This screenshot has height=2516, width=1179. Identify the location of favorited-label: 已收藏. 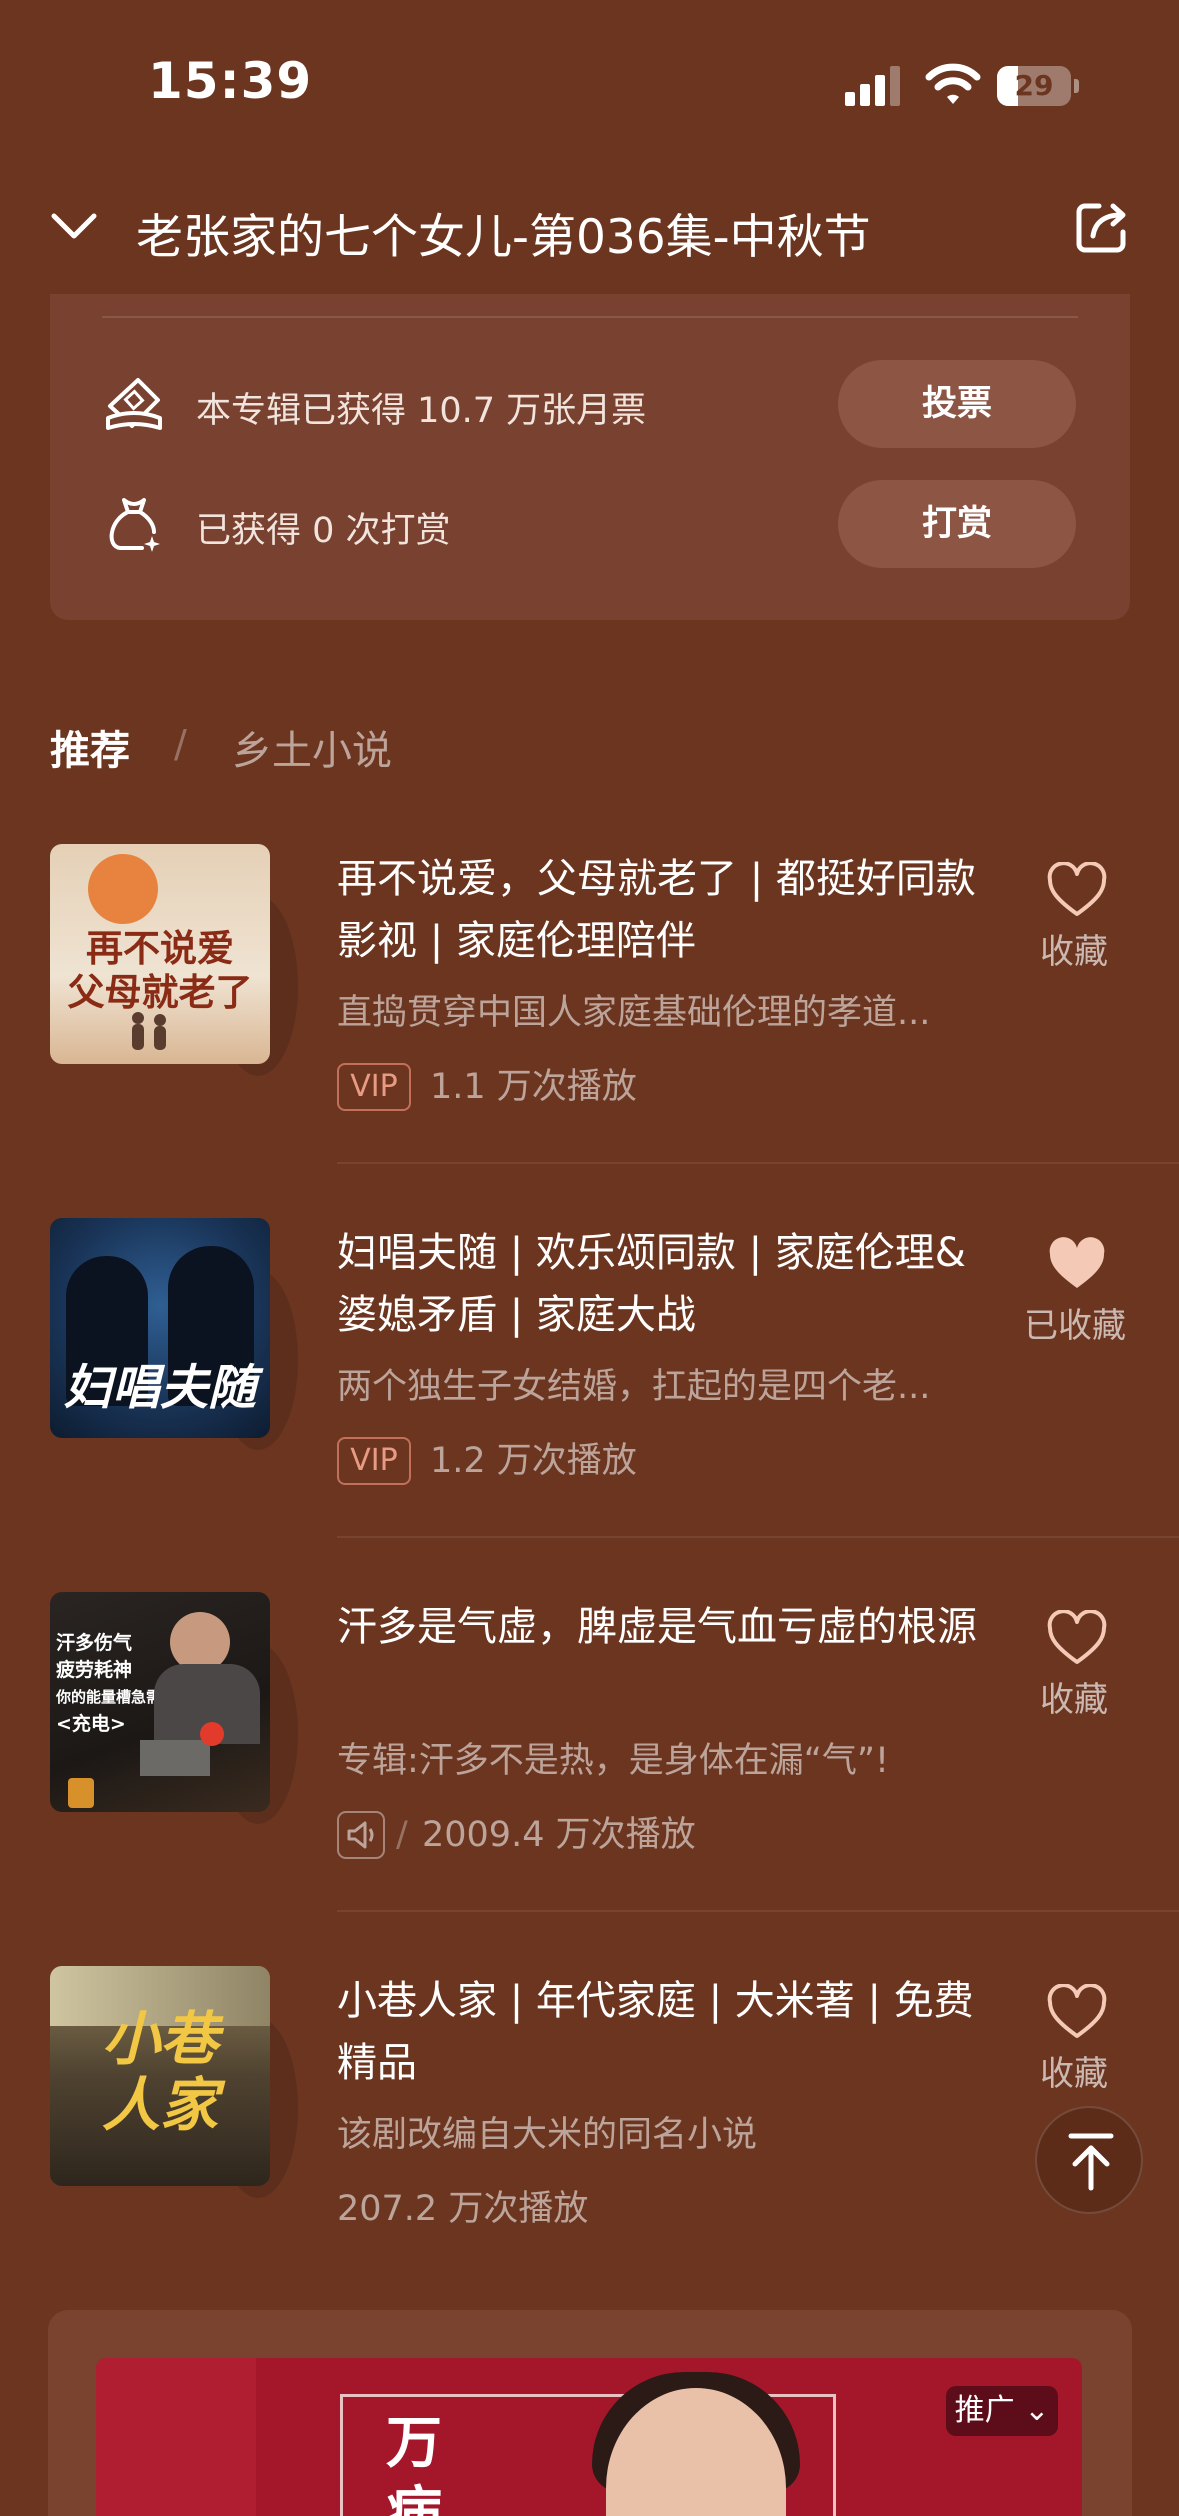
(1075, 1322).